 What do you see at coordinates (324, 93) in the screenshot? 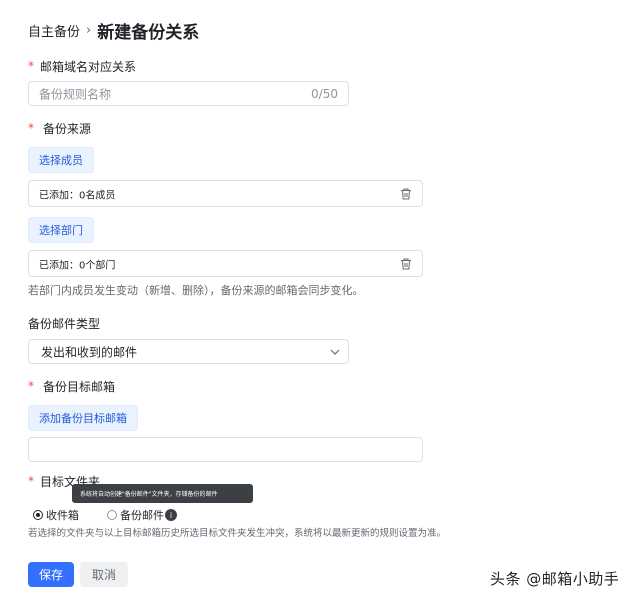
I see `char-counter: 0/50` at bounding box center [324, 93].